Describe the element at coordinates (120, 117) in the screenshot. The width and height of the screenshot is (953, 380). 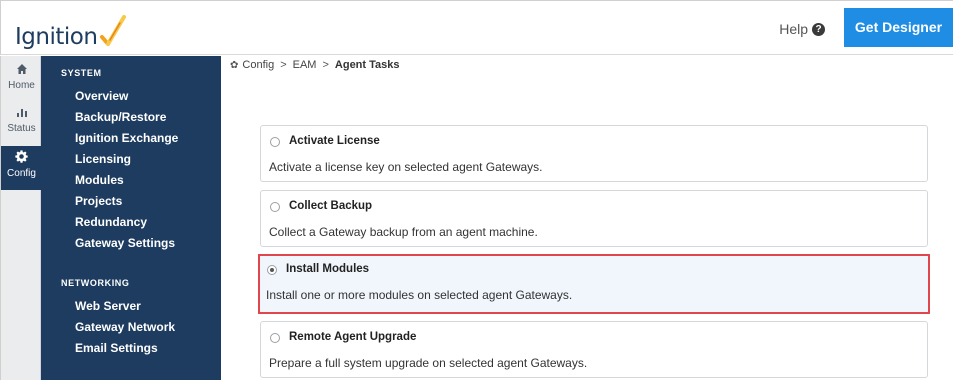
I see `nav-item-backup-restore: Backup/Restore` at that location.